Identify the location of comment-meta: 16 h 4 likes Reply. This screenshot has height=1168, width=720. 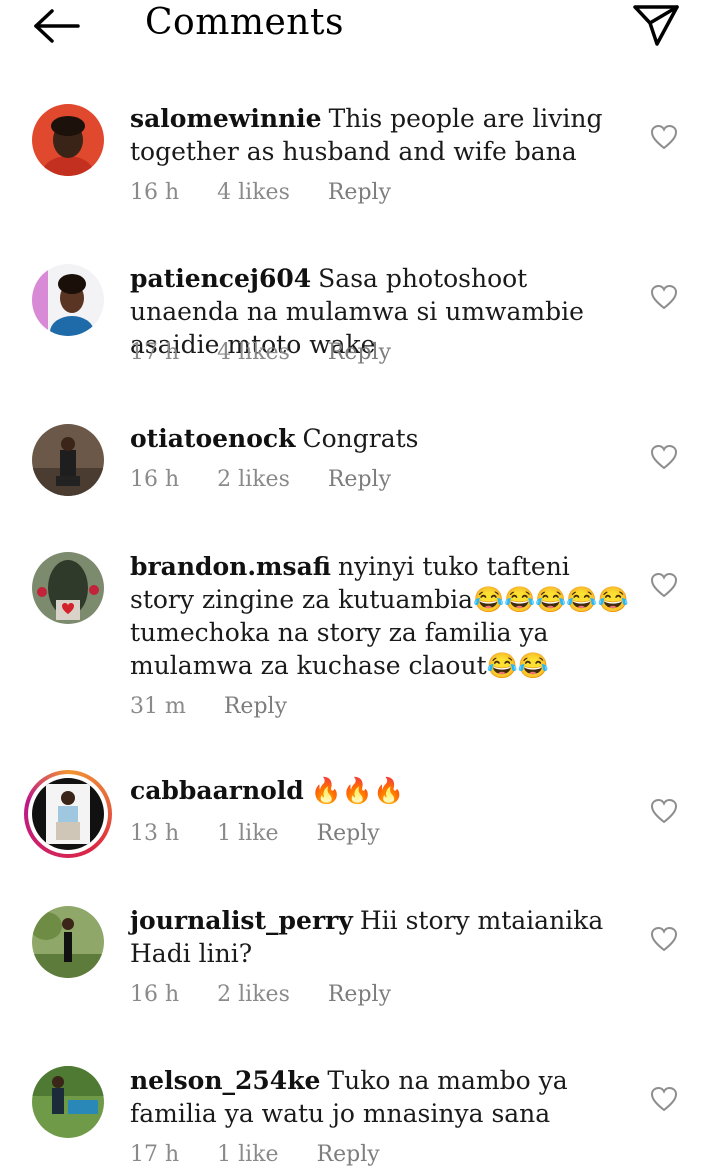
(279, 192).